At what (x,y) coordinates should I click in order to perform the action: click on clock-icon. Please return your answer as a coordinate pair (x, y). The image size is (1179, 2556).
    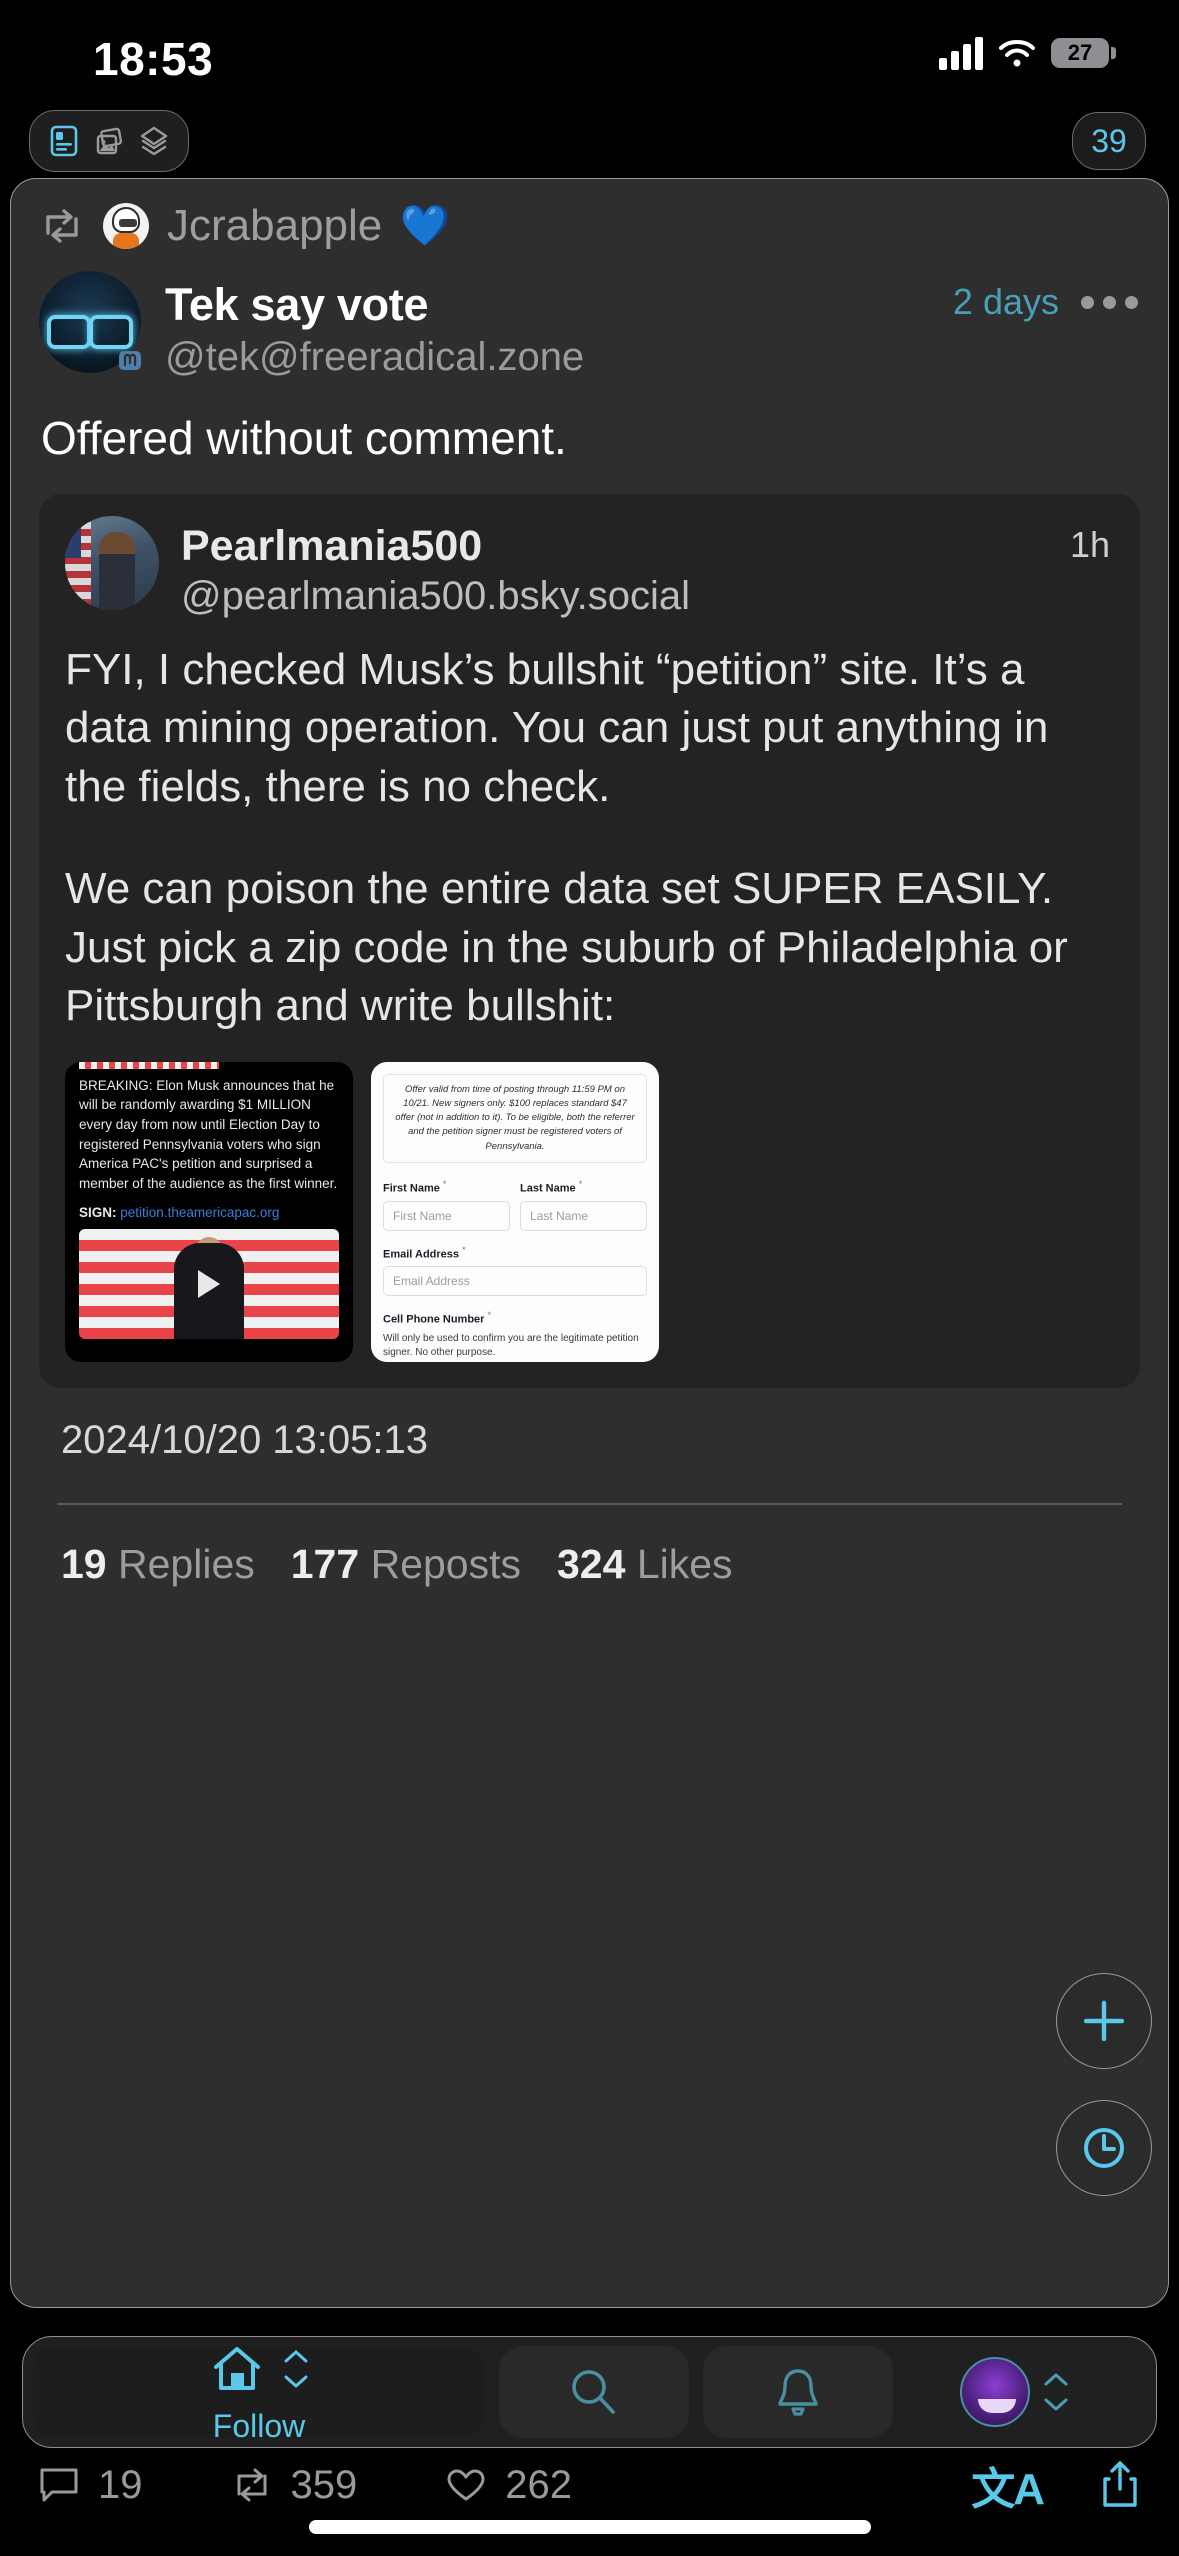
    Looking at the image, I should click on (1104, 2148).